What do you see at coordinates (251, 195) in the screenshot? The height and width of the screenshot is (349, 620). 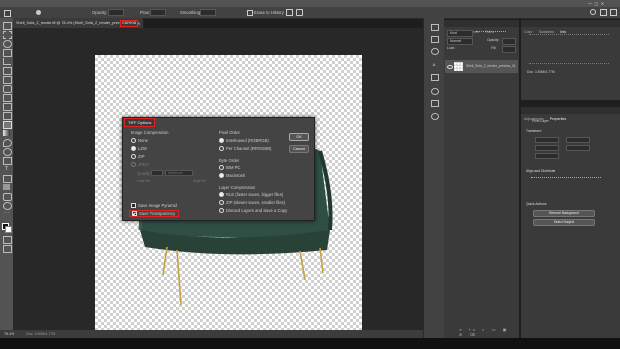 I see `layer-rle-option: RLE (faster saves, bigger files)` at bounding box center [251, 195].